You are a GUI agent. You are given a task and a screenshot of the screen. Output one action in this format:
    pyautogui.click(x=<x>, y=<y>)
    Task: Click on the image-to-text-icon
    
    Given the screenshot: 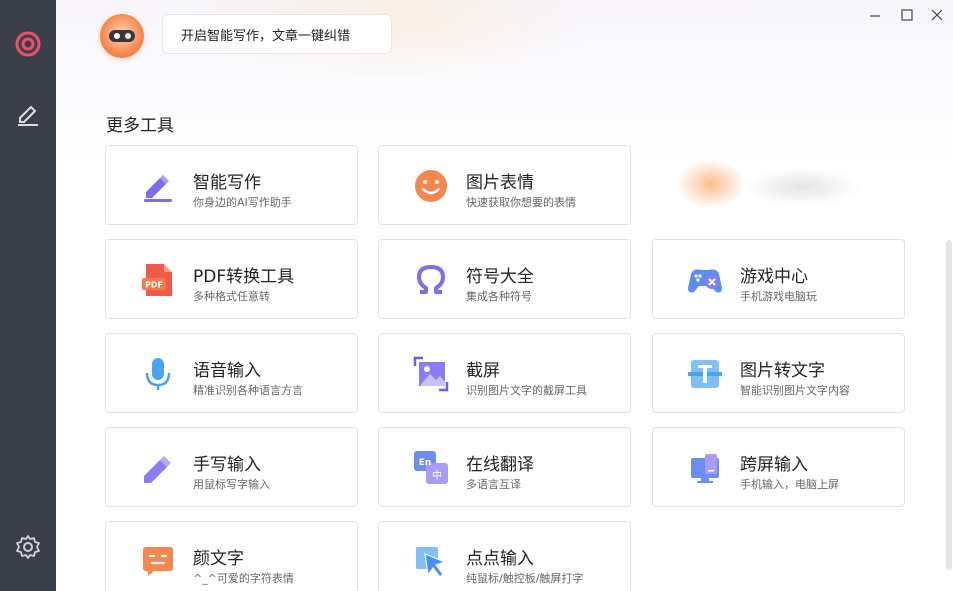 What is the action you would take?
    pyautogui.click(x=705, y=374)
    